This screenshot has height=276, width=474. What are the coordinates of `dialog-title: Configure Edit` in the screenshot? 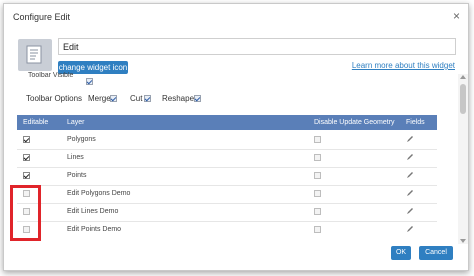 It's located at (42, 17).